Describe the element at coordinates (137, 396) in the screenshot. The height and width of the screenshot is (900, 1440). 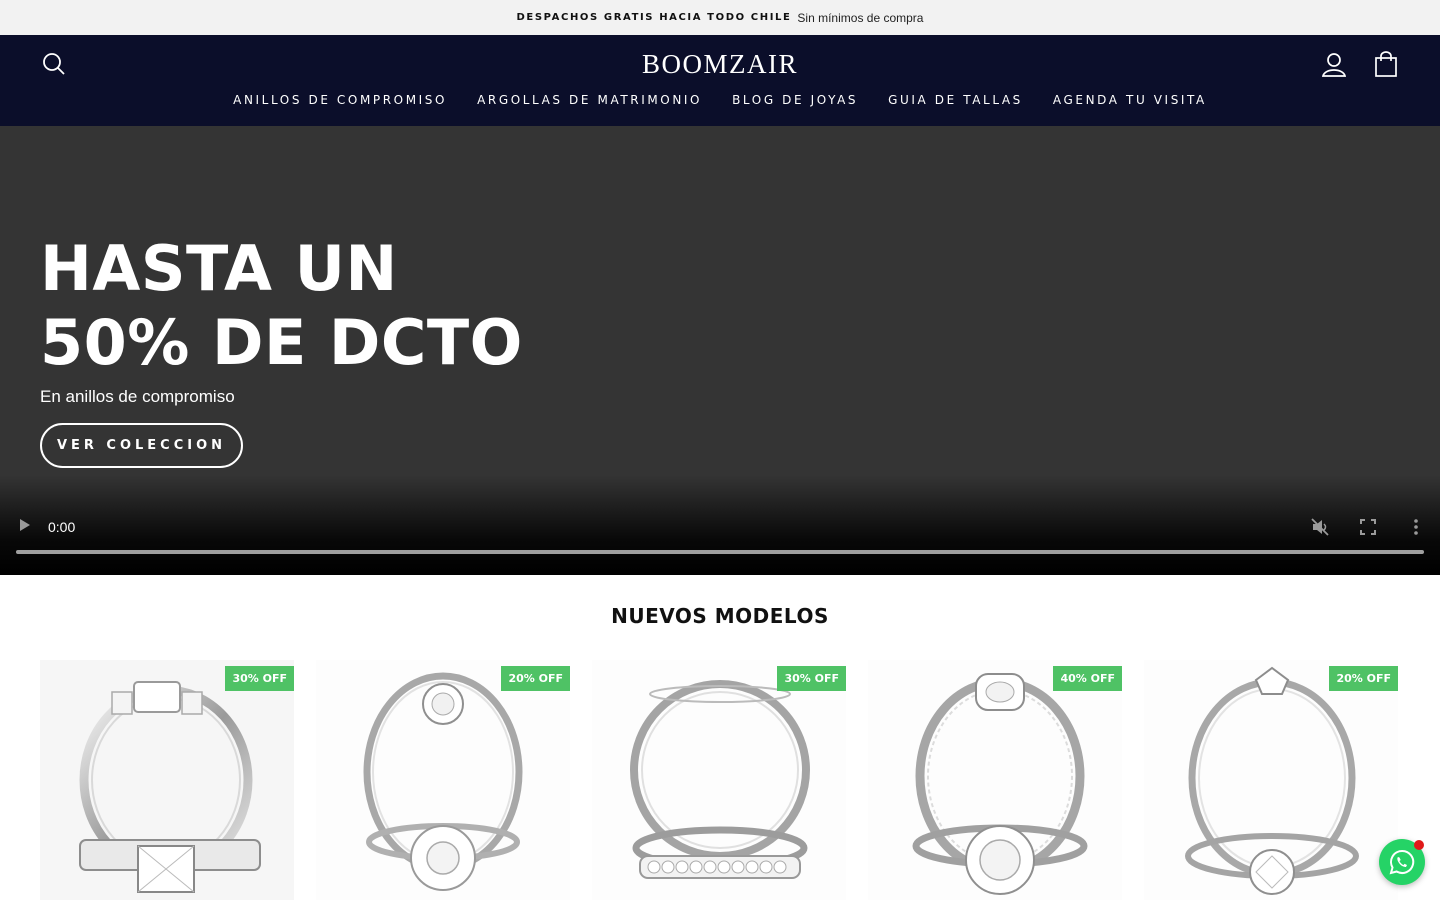
I see `hero-subtitle: En anillos de compromiso` at that location.